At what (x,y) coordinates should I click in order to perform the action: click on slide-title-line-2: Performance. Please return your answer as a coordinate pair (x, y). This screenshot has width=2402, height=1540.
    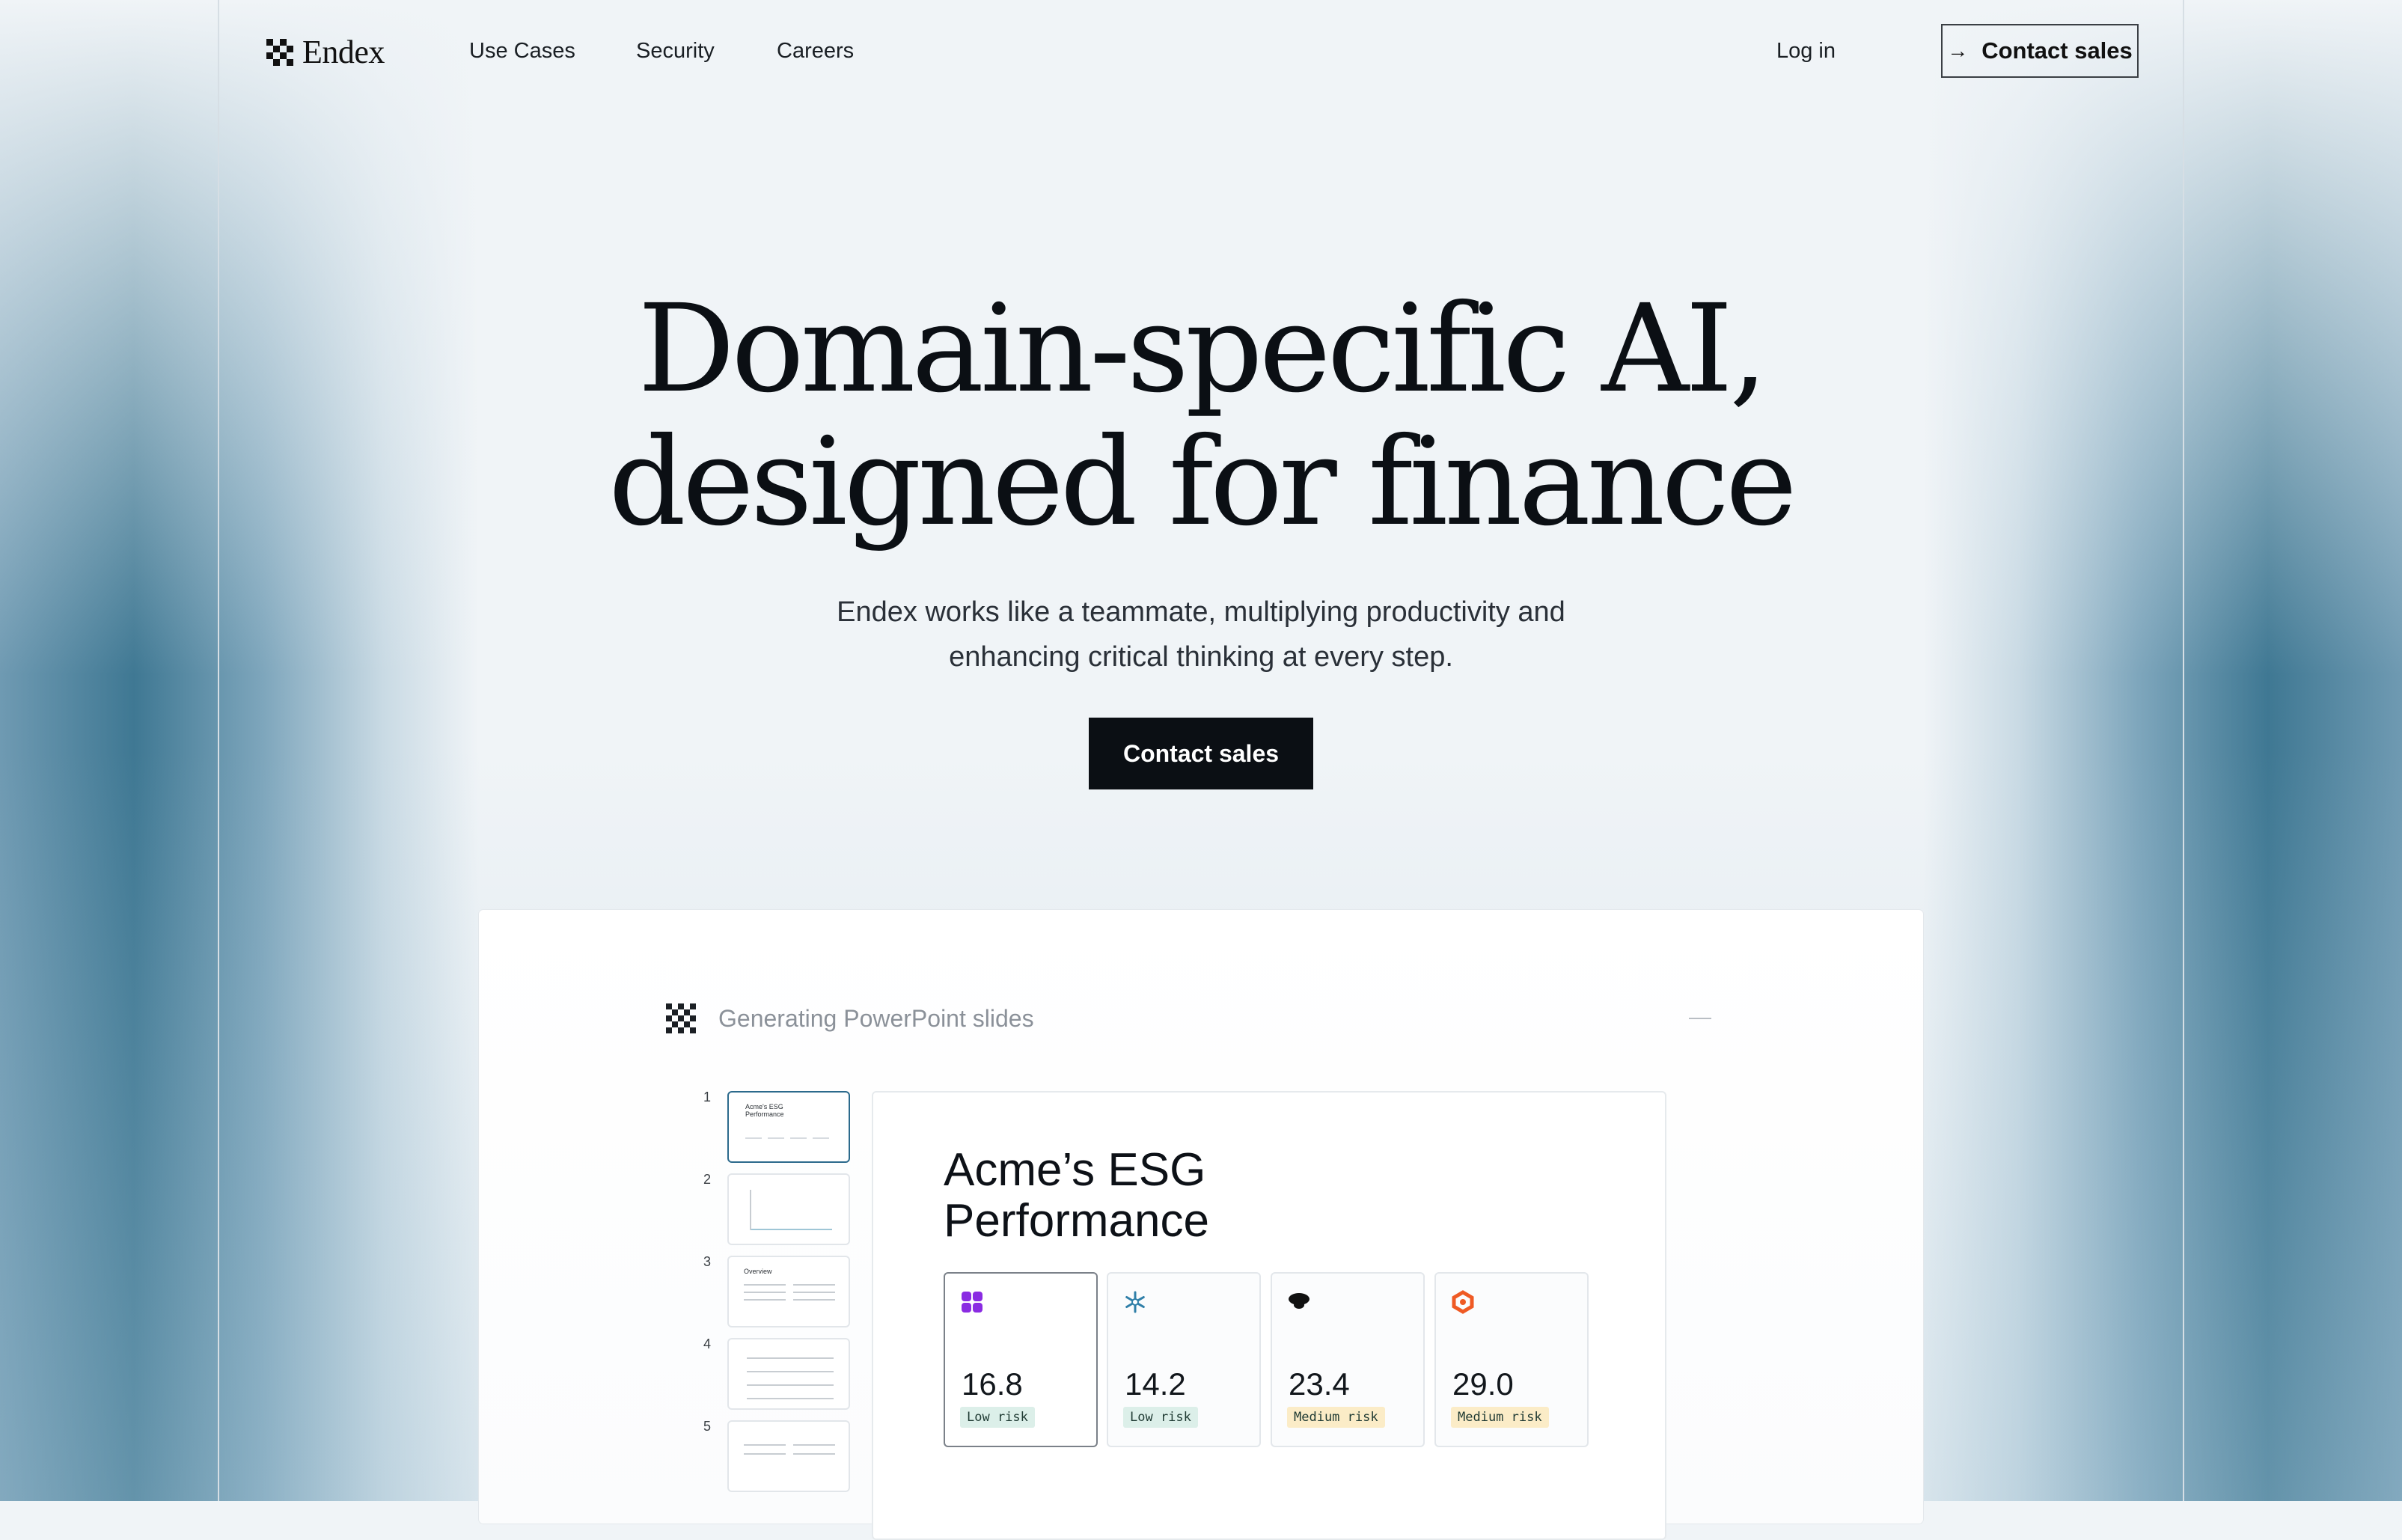
    Looking at the image, I should click on (1076, 1221).